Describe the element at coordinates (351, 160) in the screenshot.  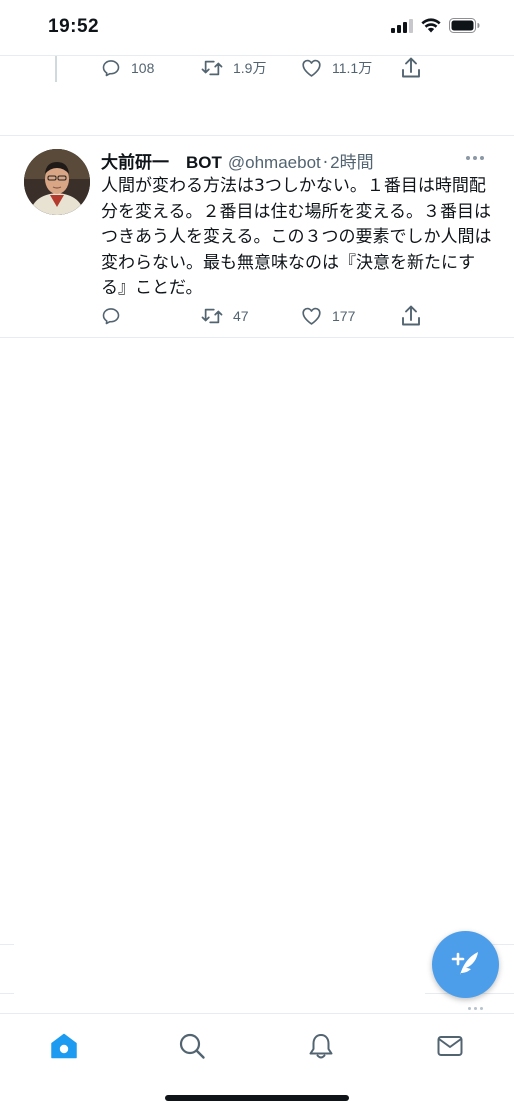
I see `tweet-timestamp: 2時間` at that location.